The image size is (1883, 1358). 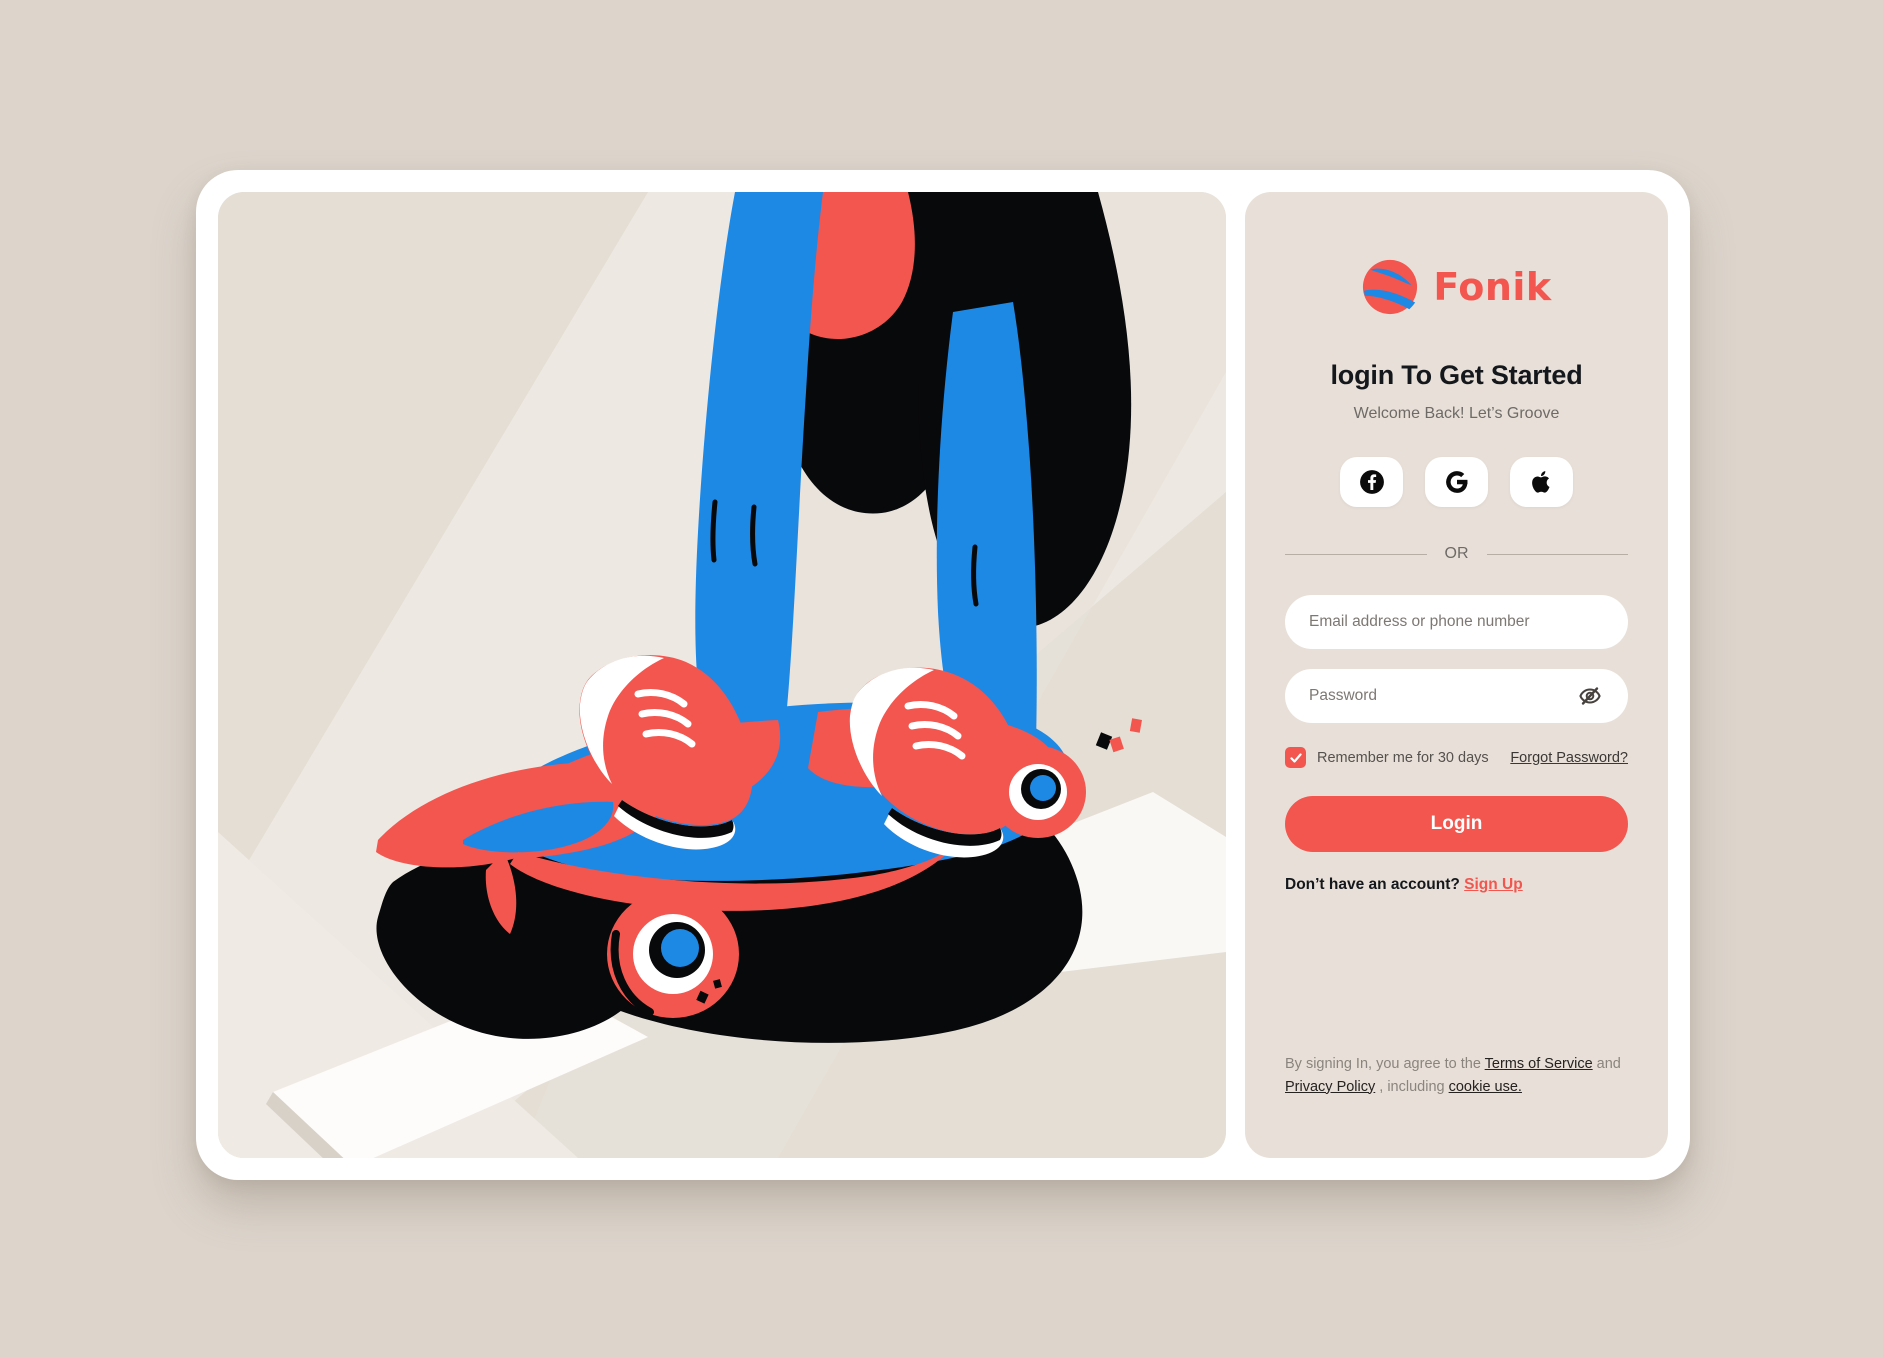 I want to click on signup-prompt: Don’t have an account?, so click(x=1372, y=884).